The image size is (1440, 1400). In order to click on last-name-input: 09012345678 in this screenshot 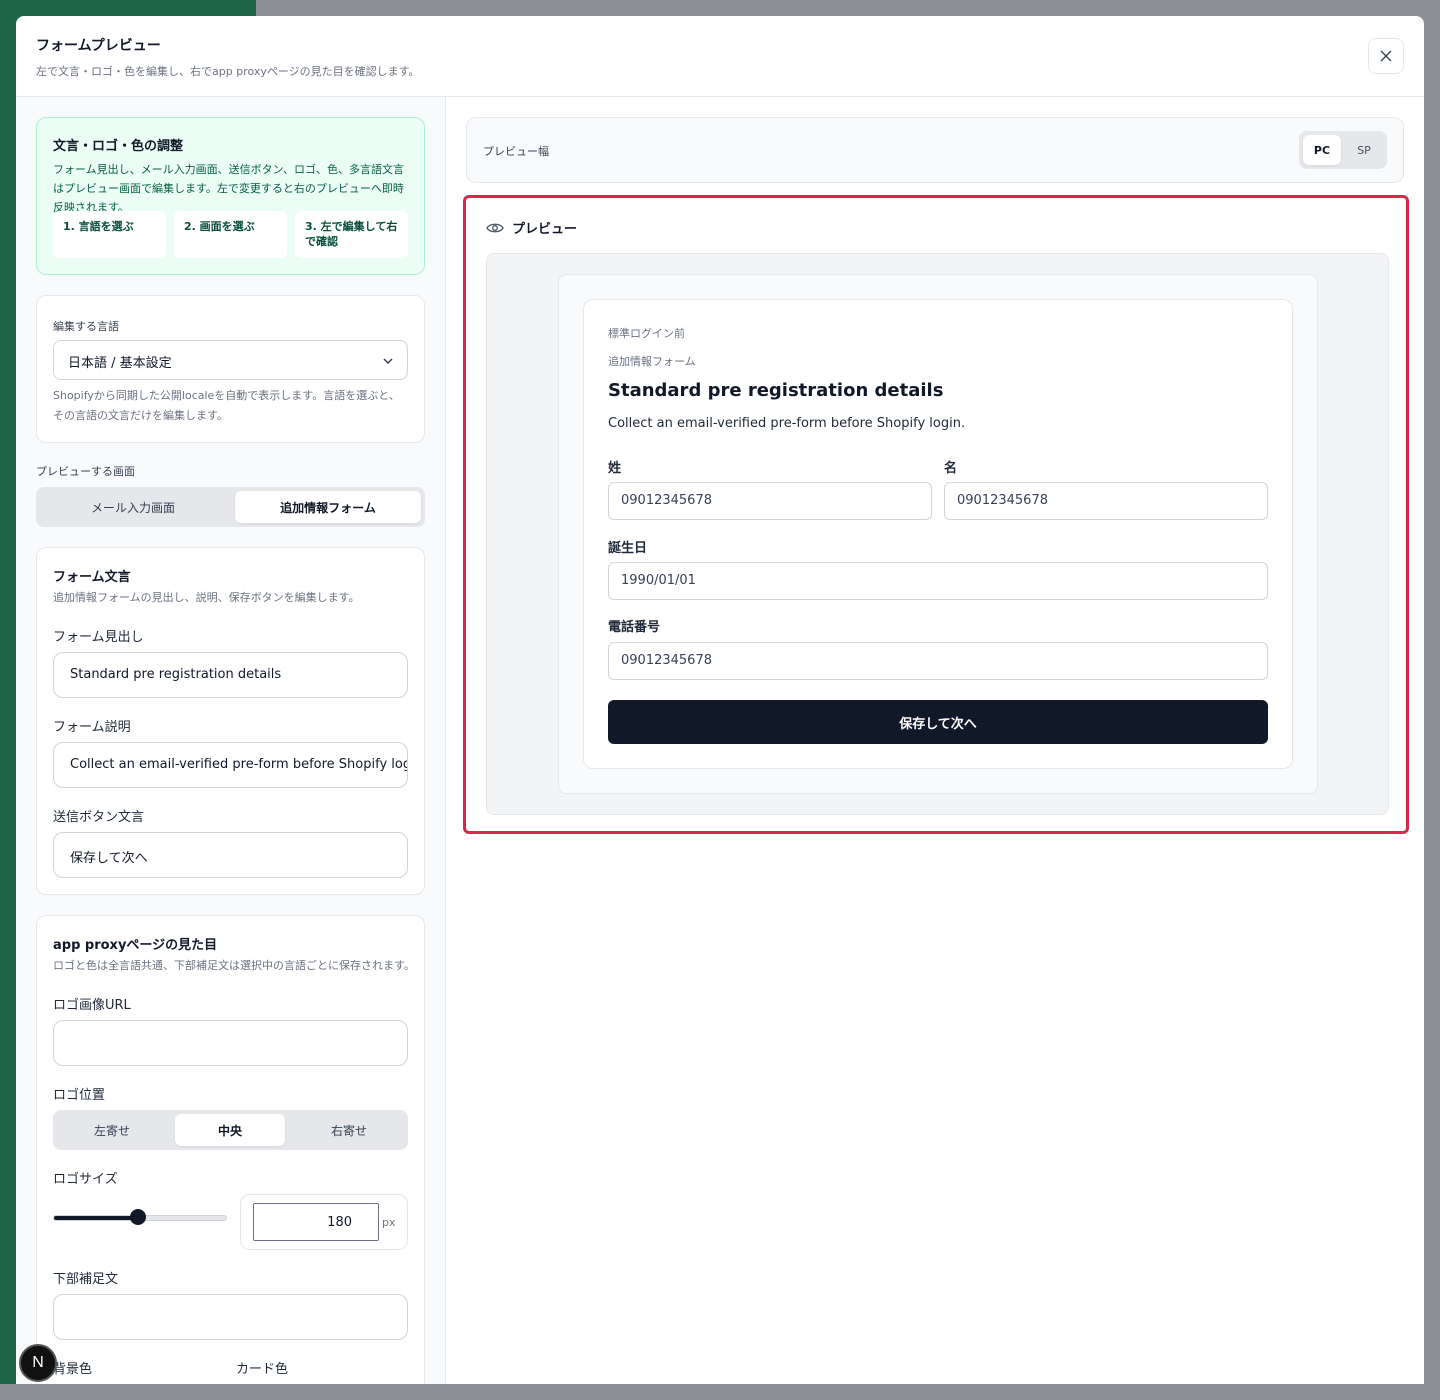, I will do `click(770, 501)`.